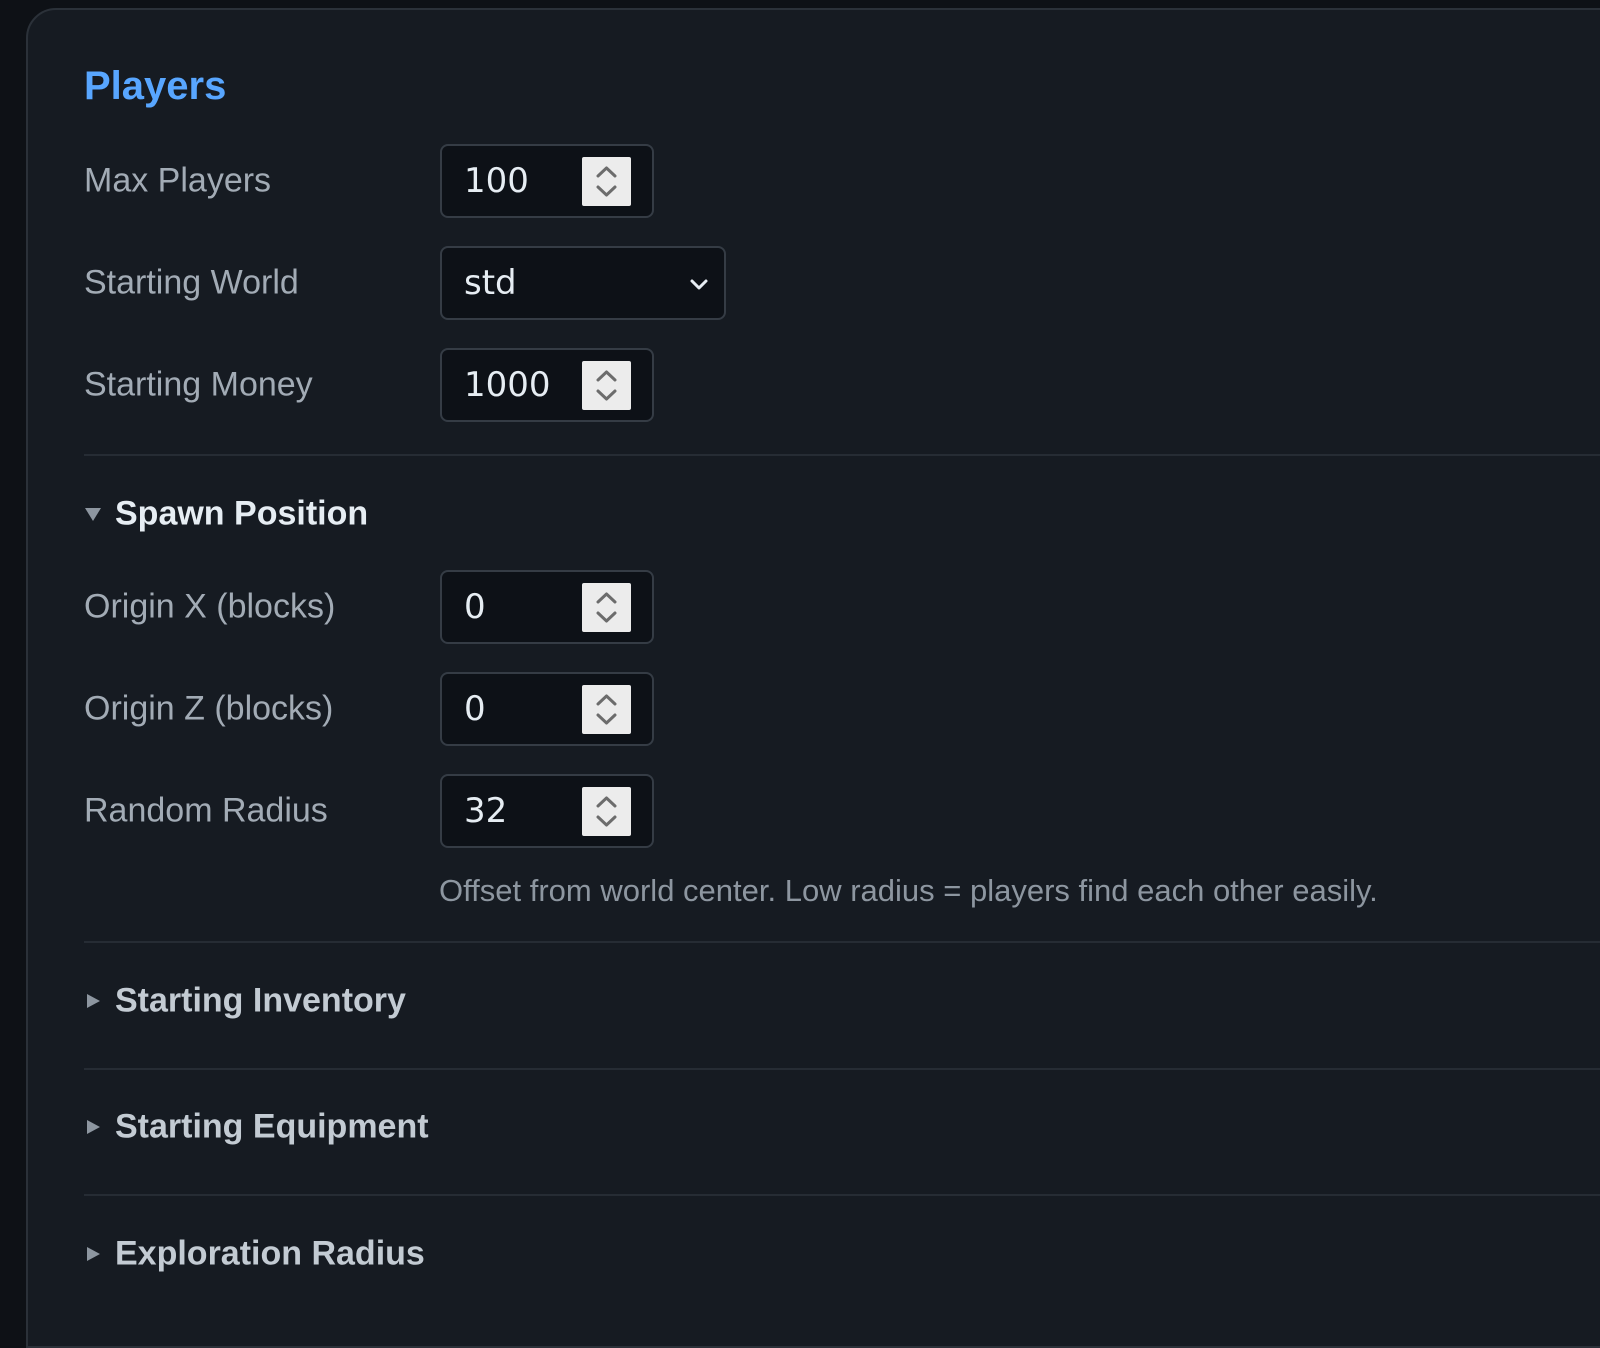 The image size is (1600, 1348). What do you see at coordinates (490, 283) in the screenshot?
I see `starting-world-value: std` at bounding box center [490, 283].